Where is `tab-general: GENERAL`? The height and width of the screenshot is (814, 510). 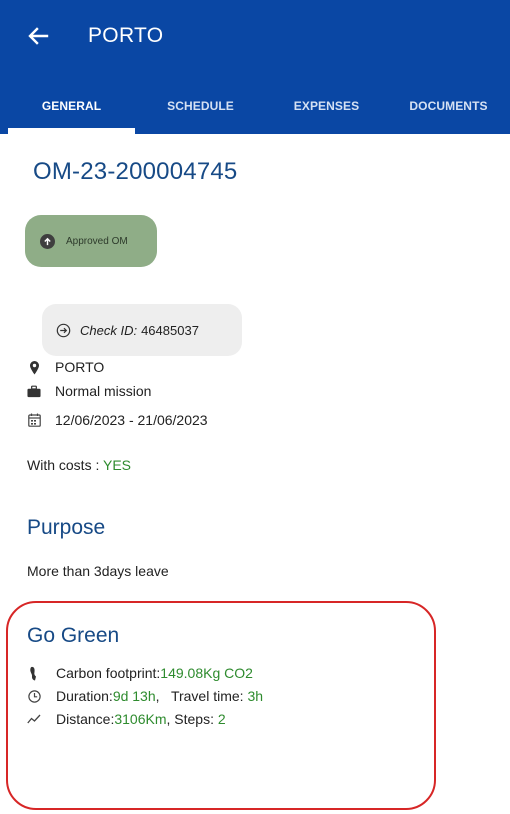
tab-general: GENERAL is located at coordinates (71, 106).